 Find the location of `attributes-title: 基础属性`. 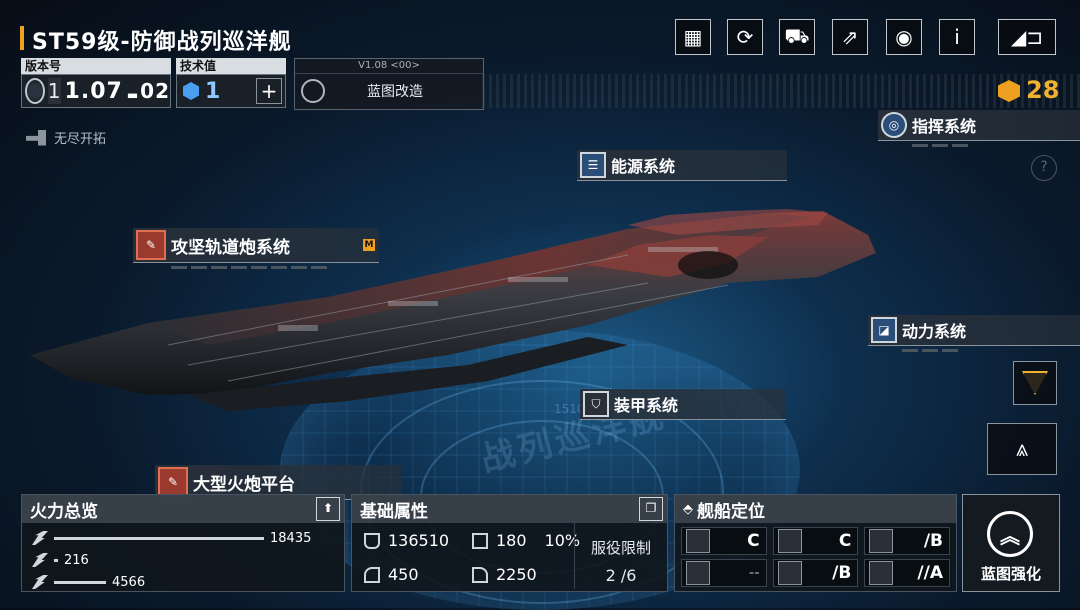

attributes-title: 基础属性 is located at coordinates (394, 511).